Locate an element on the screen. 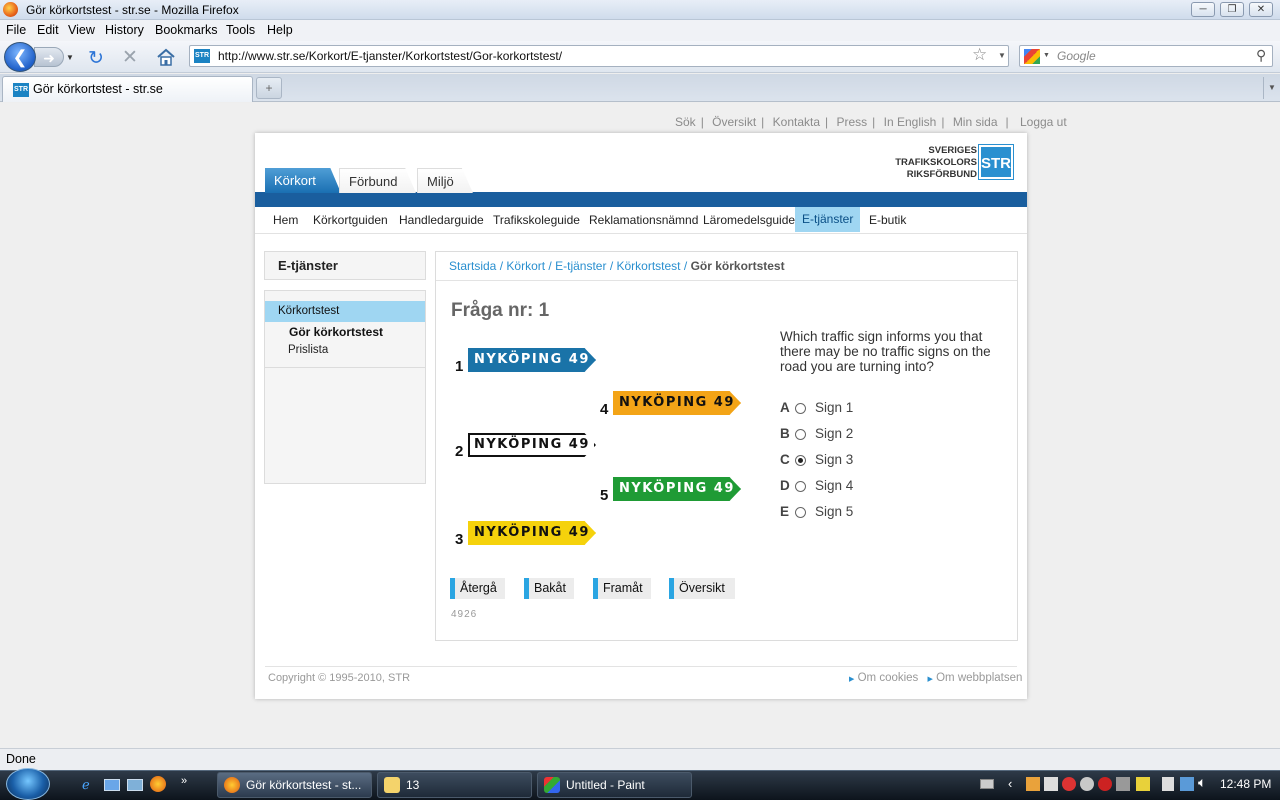  sidebar-item-prislista: Prislista is located at coordinates (308, 350).